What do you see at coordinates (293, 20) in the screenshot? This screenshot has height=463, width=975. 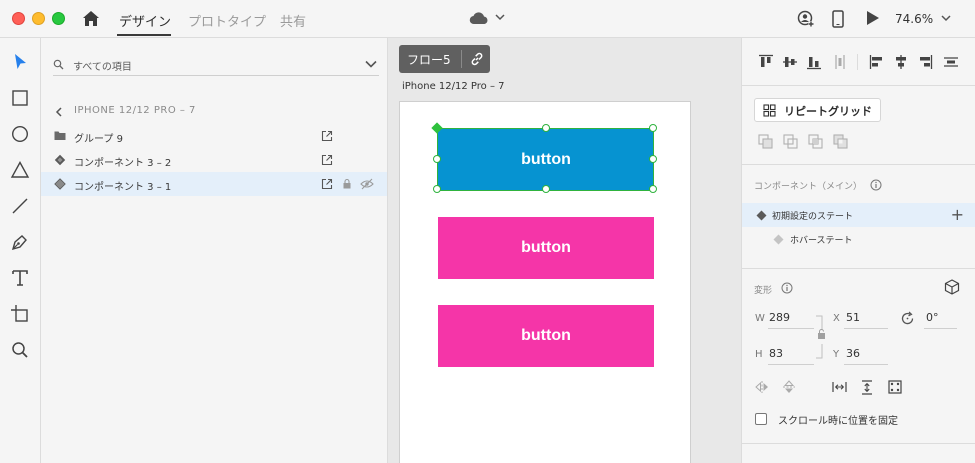 I see `tab-share: 共有` at bounding box center [293, 20].